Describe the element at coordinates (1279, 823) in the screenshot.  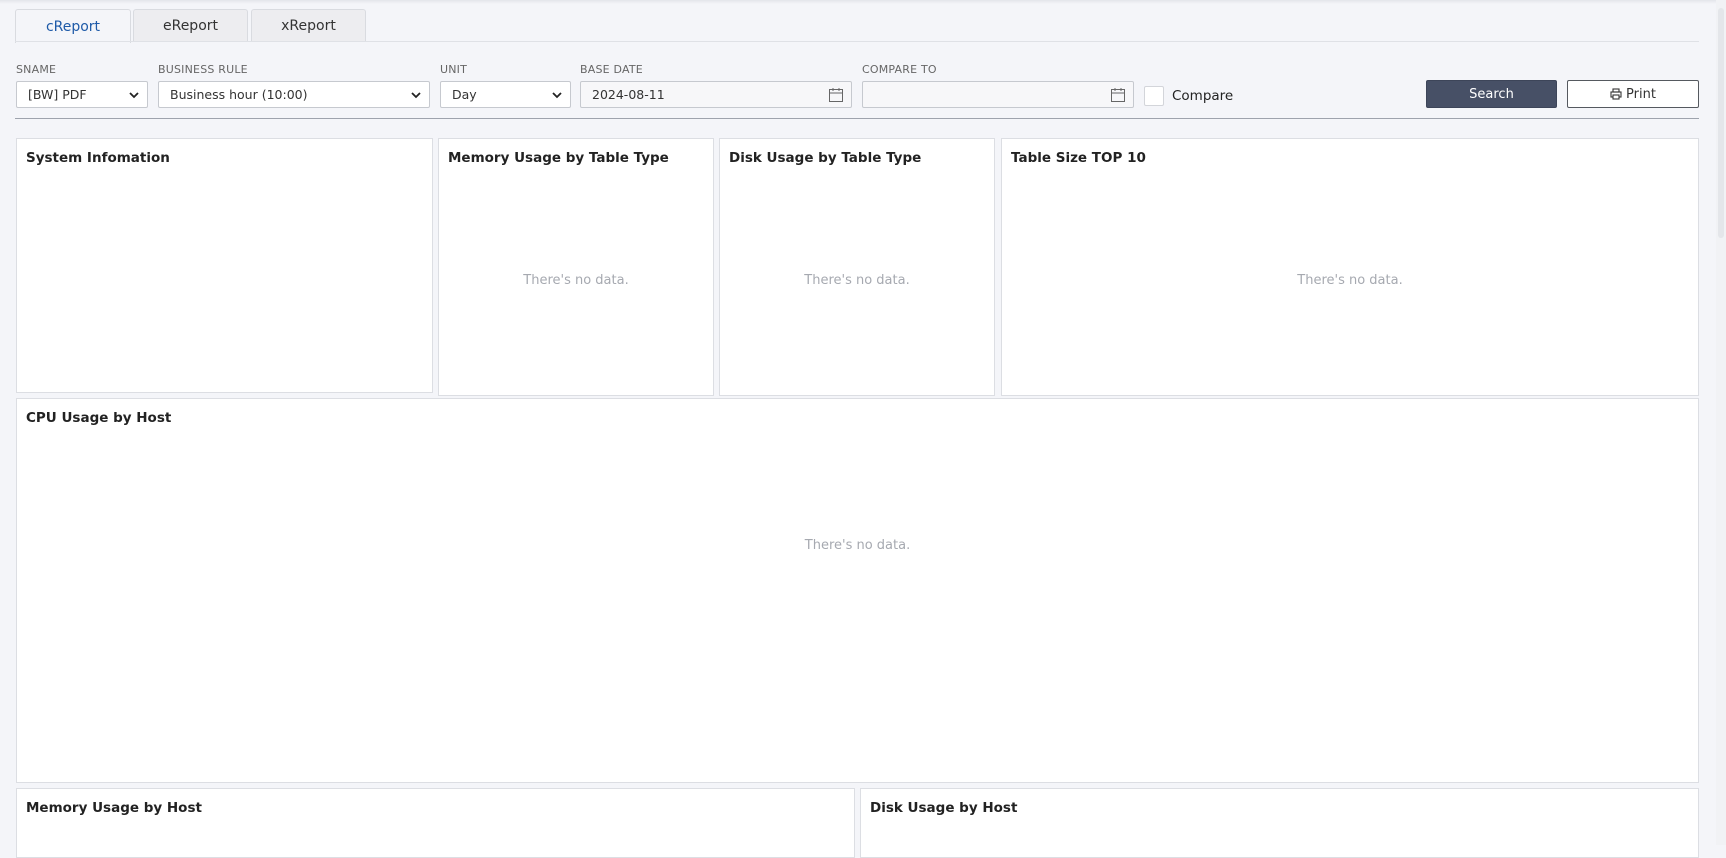
I see `disk-by-host-panel: Disk Usage by Host` at that location.